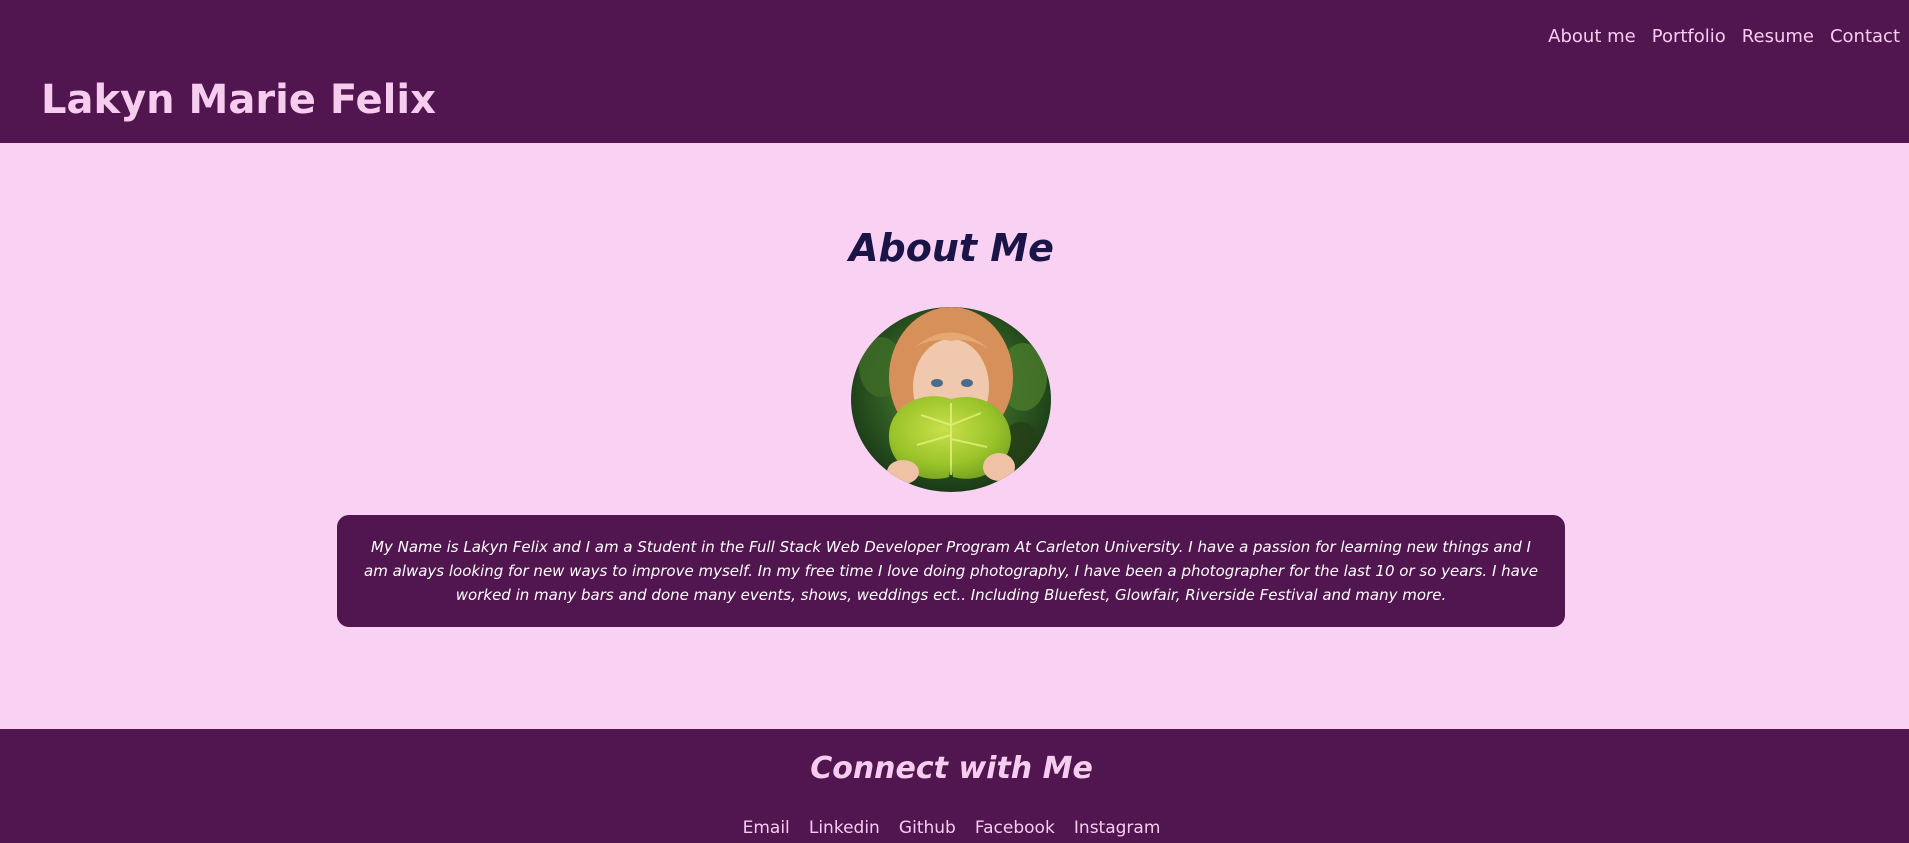  I want to click on nav-link-contact: Contact, so click(1865, 37).